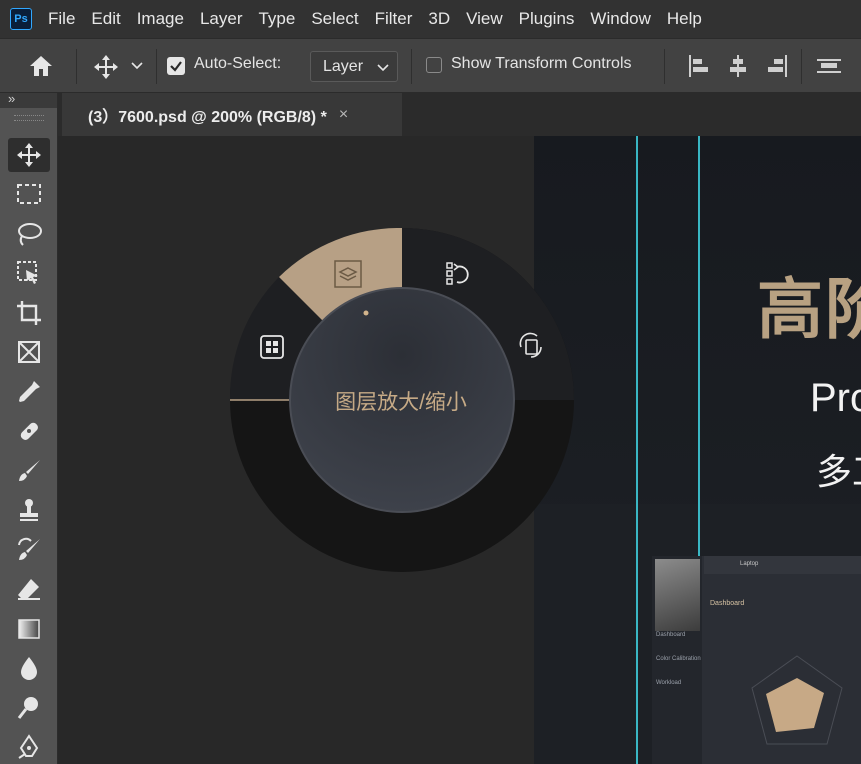 This screenshot has width=861, height=764. I want to click on document-tab-title: (3）7600.psd @ 200% (RGB/8) *, so click(207, 117).